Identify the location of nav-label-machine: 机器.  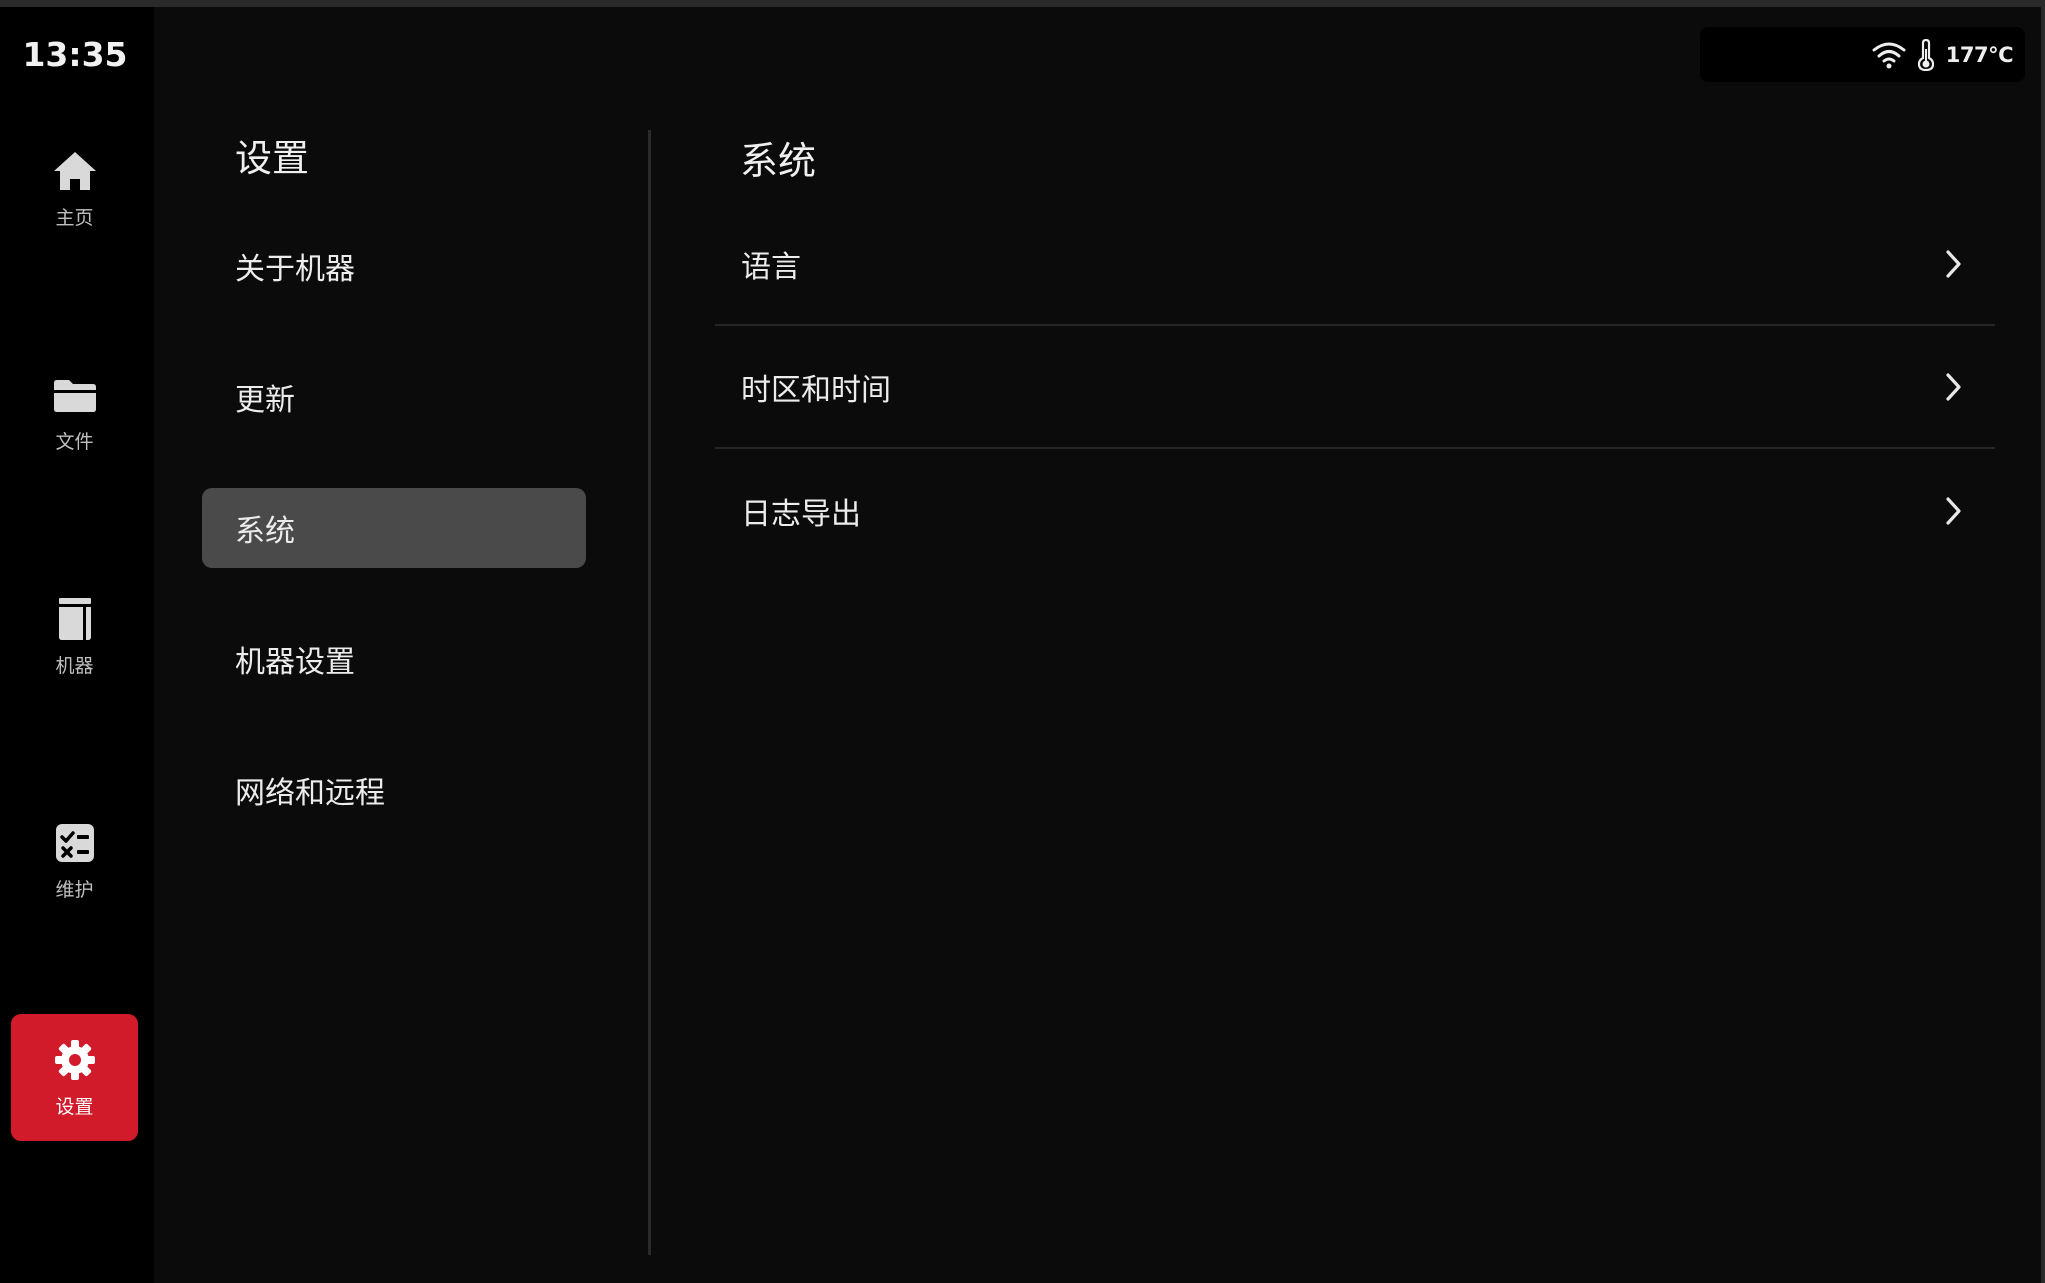
(74, 666).